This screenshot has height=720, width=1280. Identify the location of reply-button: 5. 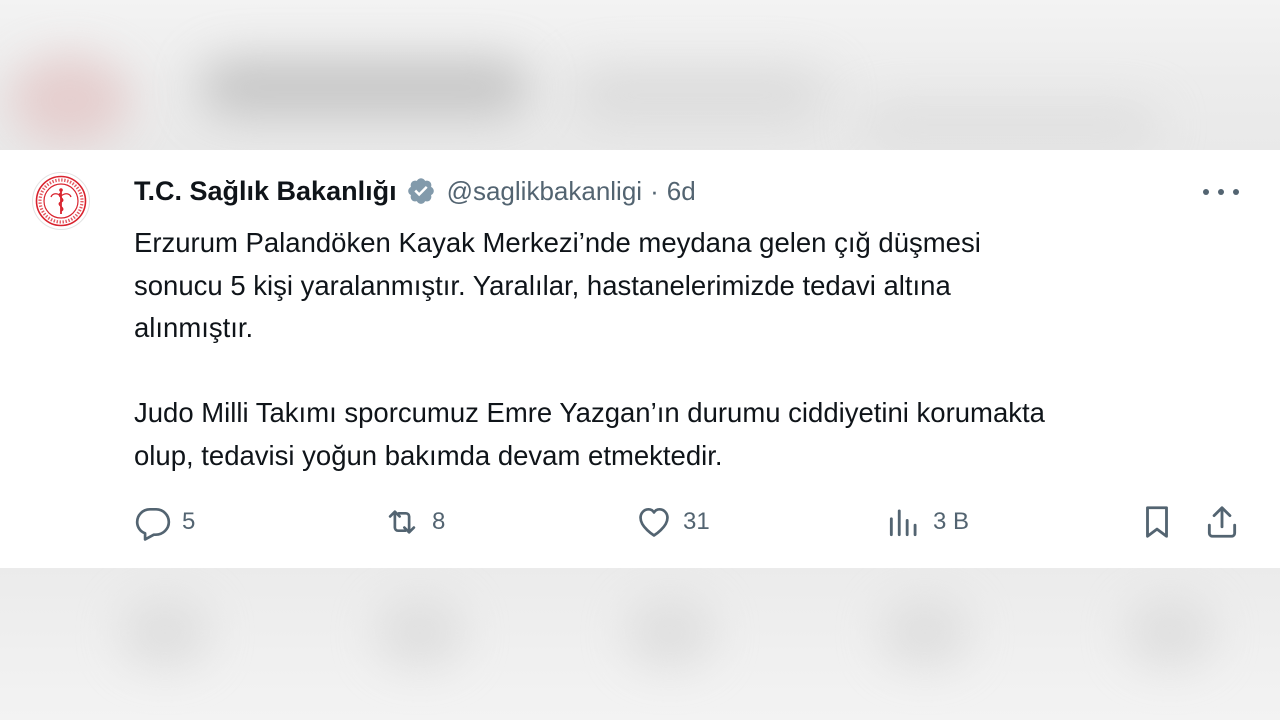
(164, 522).